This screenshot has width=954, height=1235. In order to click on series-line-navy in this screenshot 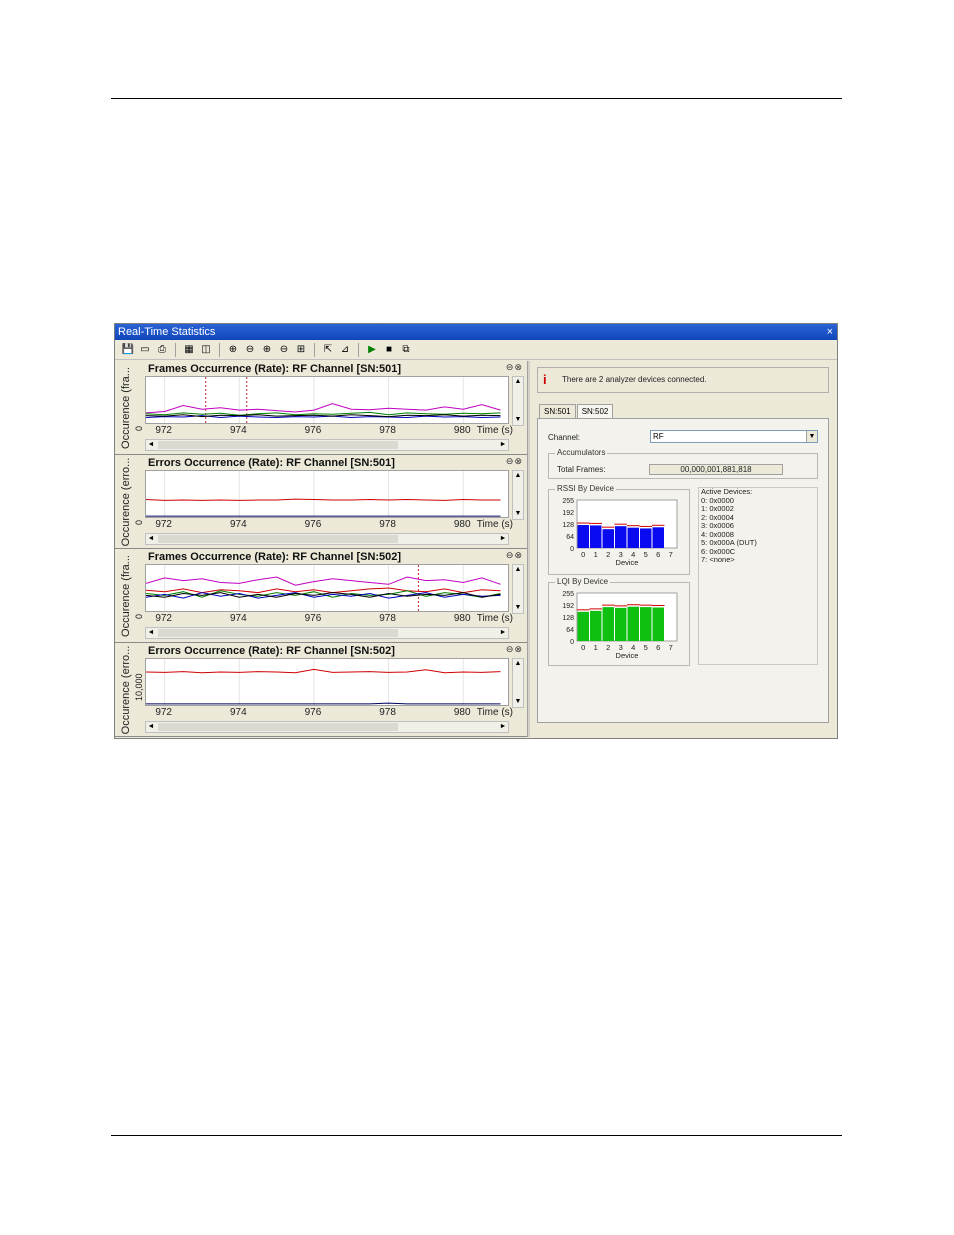, I will do `click(323, 703)`.